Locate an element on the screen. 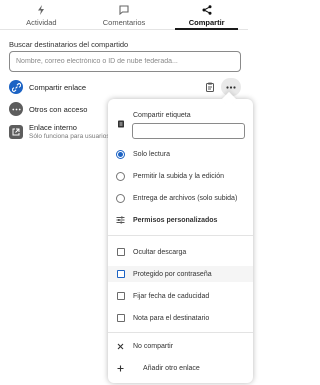 The height and width of the screenshot is (385, 320). plus-icon is located at coordinates (120, 368).